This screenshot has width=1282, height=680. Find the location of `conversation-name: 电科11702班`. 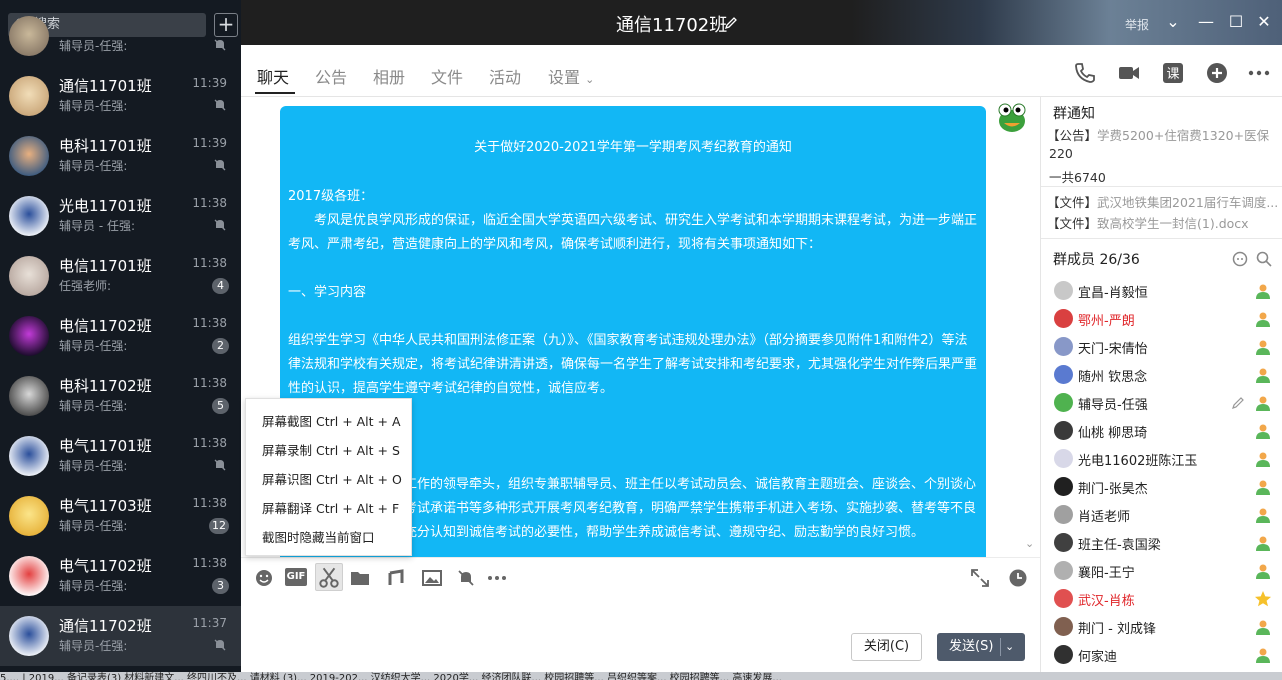

conversation-name: 电科11702班 is located at coordinates (105, 386).